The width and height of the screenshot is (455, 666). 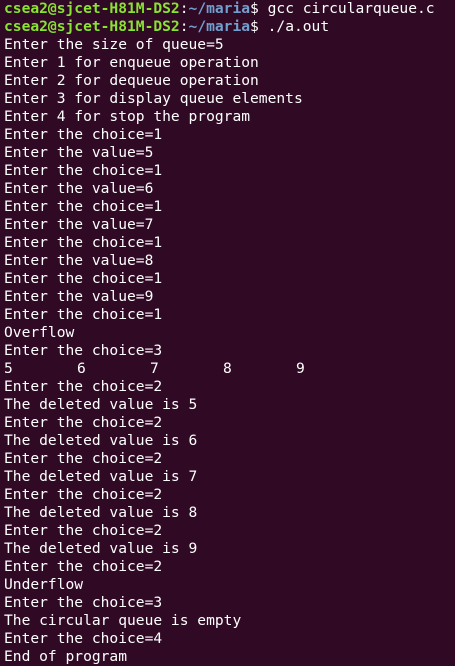 I want to click on output-line: Enter the choice=4, so click(x=83, y=638).